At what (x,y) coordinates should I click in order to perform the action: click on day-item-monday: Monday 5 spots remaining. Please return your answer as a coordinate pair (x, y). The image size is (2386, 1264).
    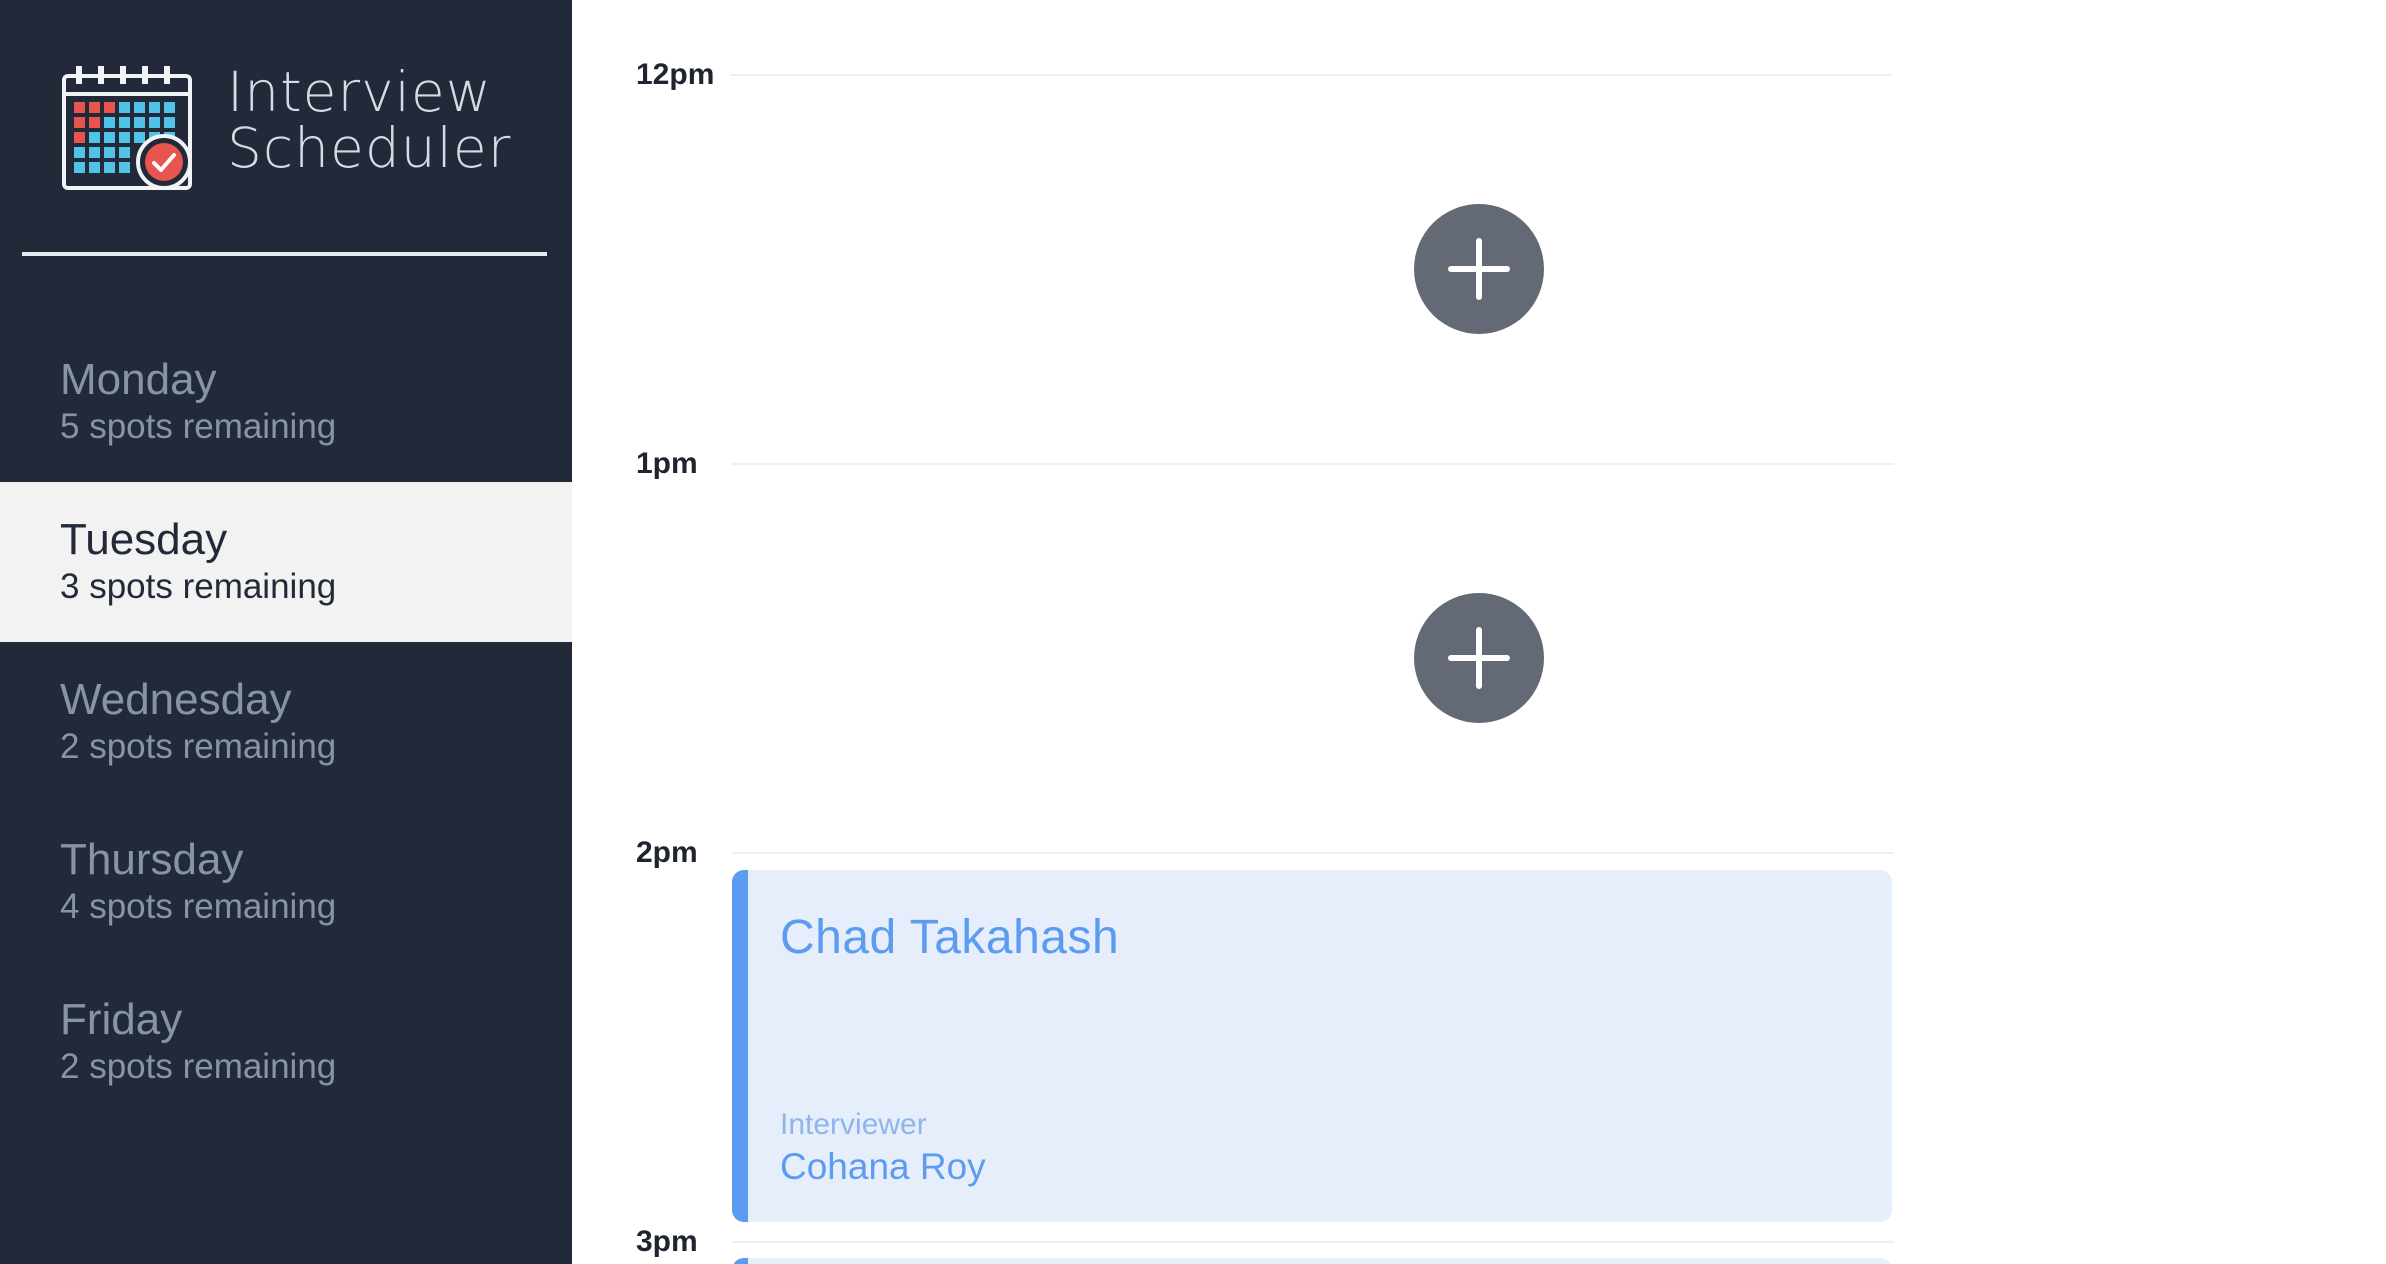
    Looking at the image, I should click on (286, 402).